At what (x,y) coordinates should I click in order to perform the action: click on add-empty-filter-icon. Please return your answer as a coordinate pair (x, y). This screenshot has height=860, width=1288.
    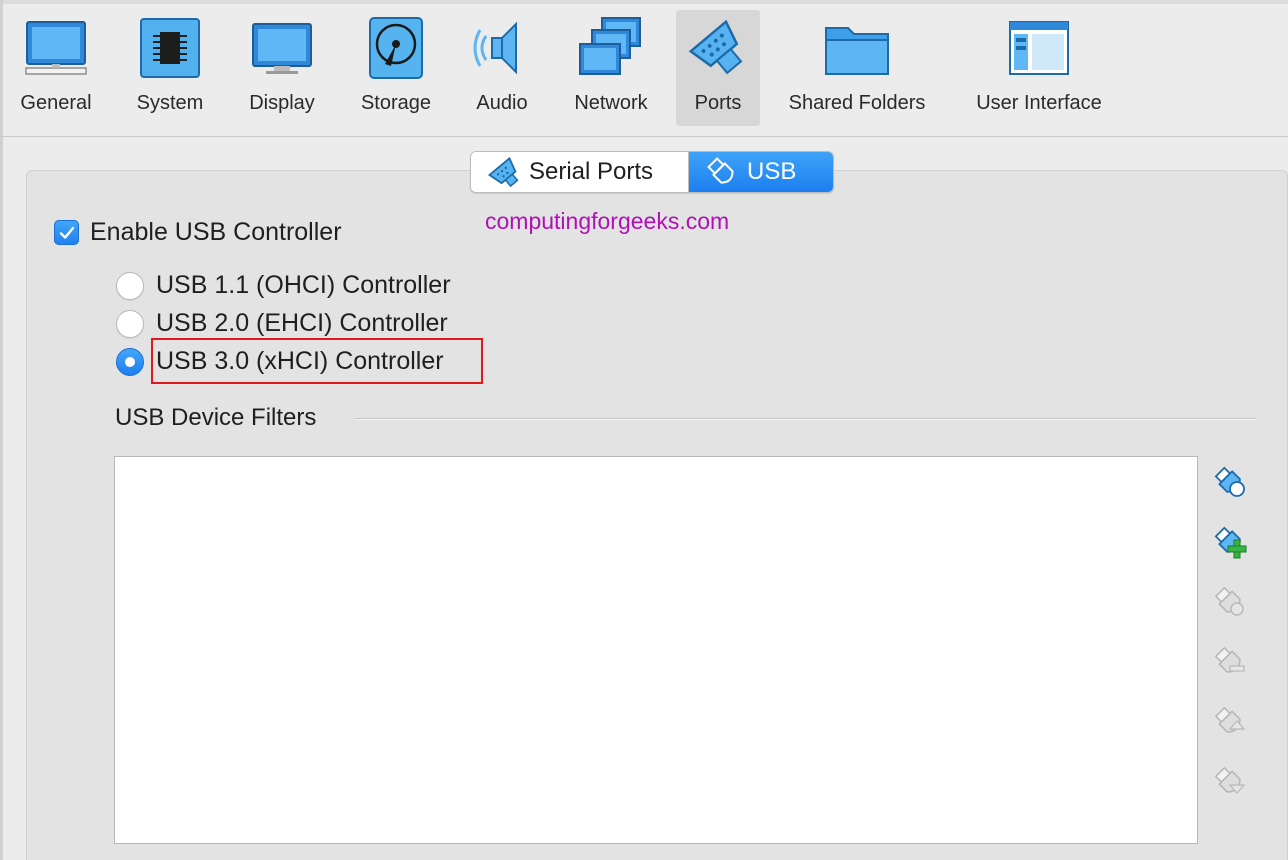
    Looking at the image, I should click on (1230, 484).